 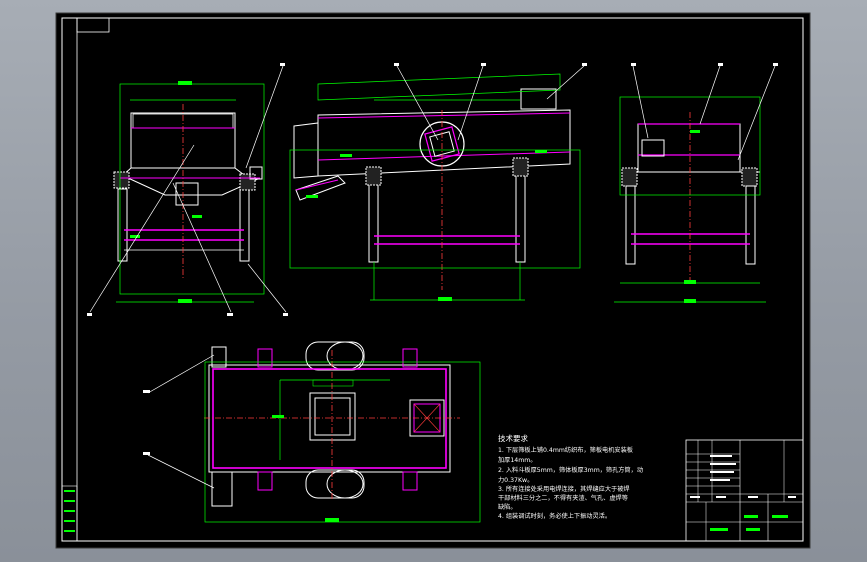 I want to click on tech-req-line: 力0.37Kw。, so click(x=515, y=480).